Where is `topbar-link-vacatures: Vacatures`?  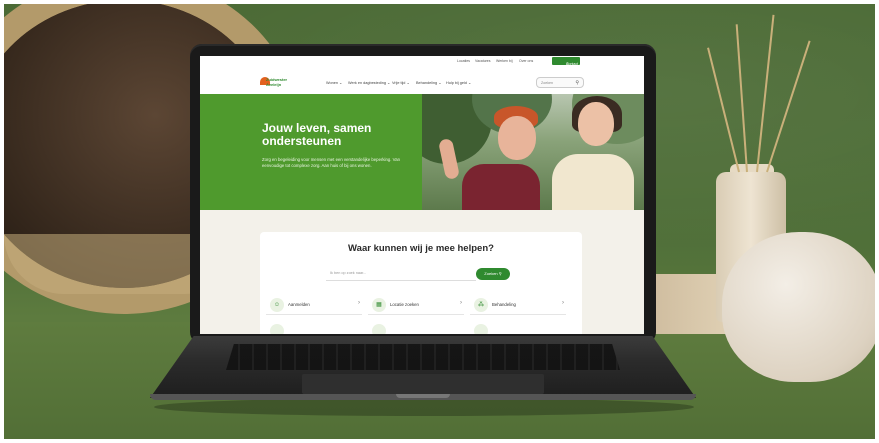 topbar-link-vacatures: Vacatures is located at coordinates (483, 61).